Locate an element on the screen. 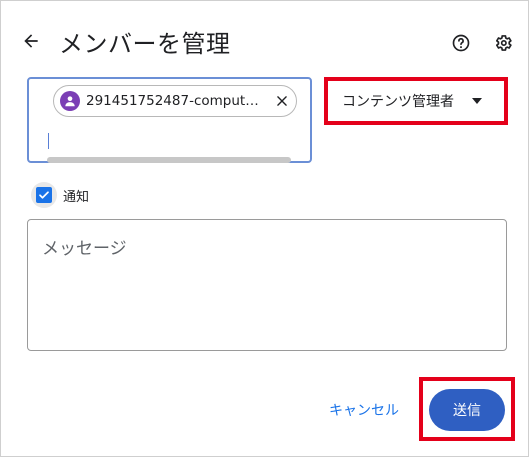 Image resolution: width=531 pixels, height=459 pixels. settings-button is located at coordinates (503, 43).